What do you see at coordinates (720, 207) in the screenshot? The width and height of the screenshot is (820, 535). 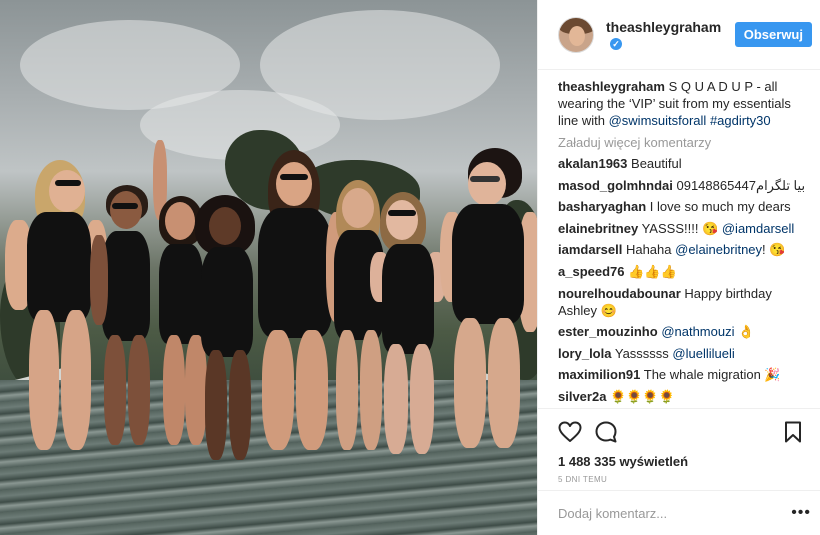 I see `comment-text: I love so much my dears` at bounding box center [720, 207].